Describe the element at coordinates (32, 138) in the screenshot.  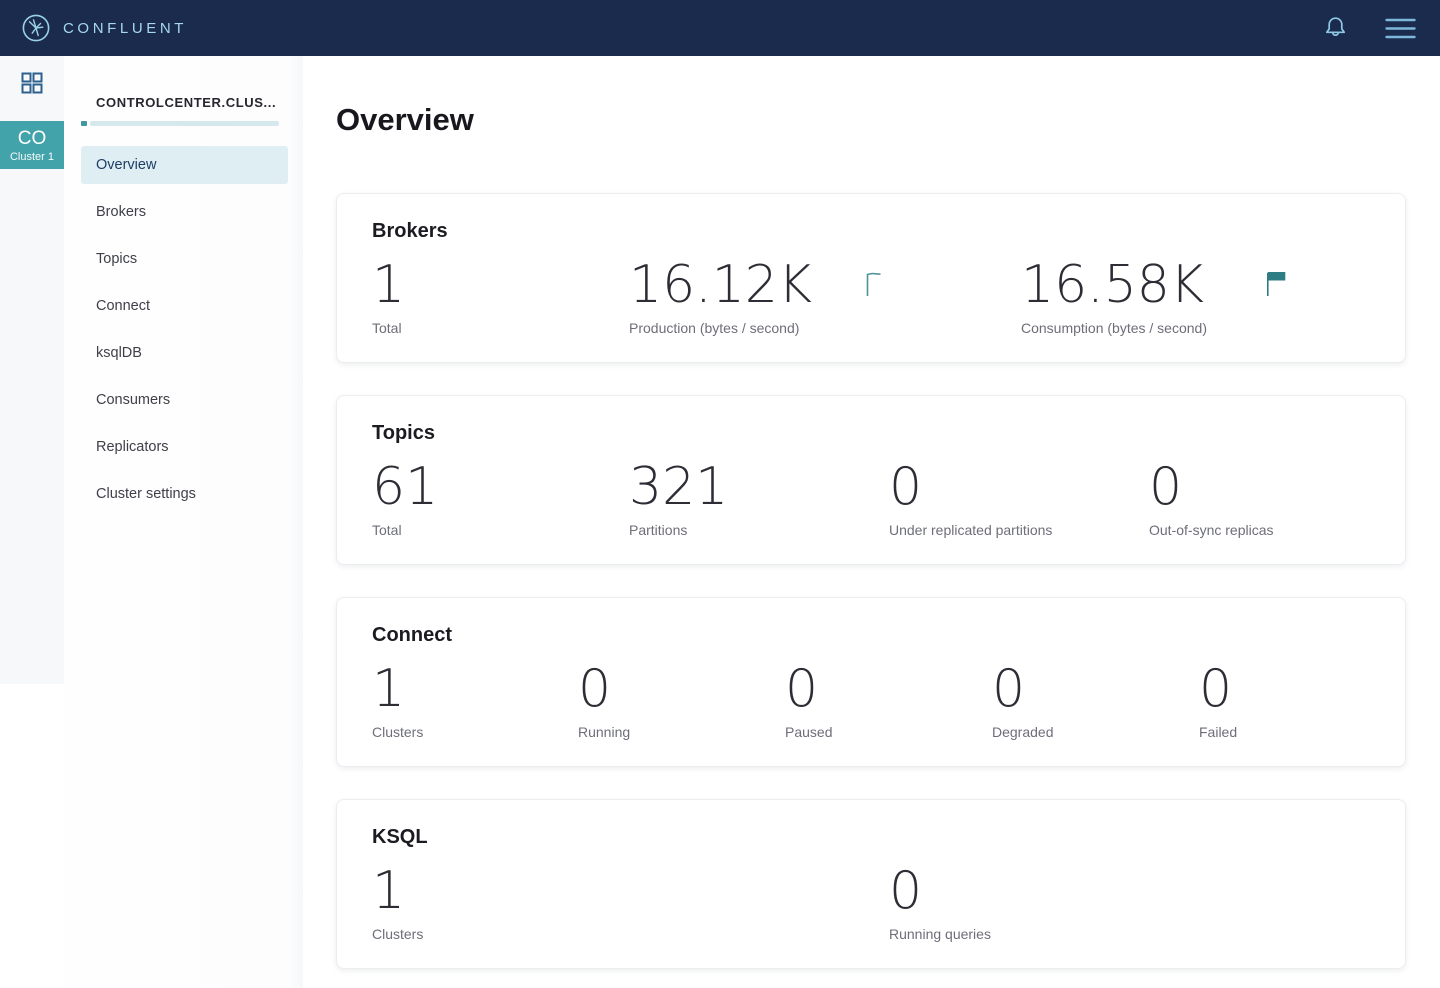
I see `cluster-initials: CO` at that location.